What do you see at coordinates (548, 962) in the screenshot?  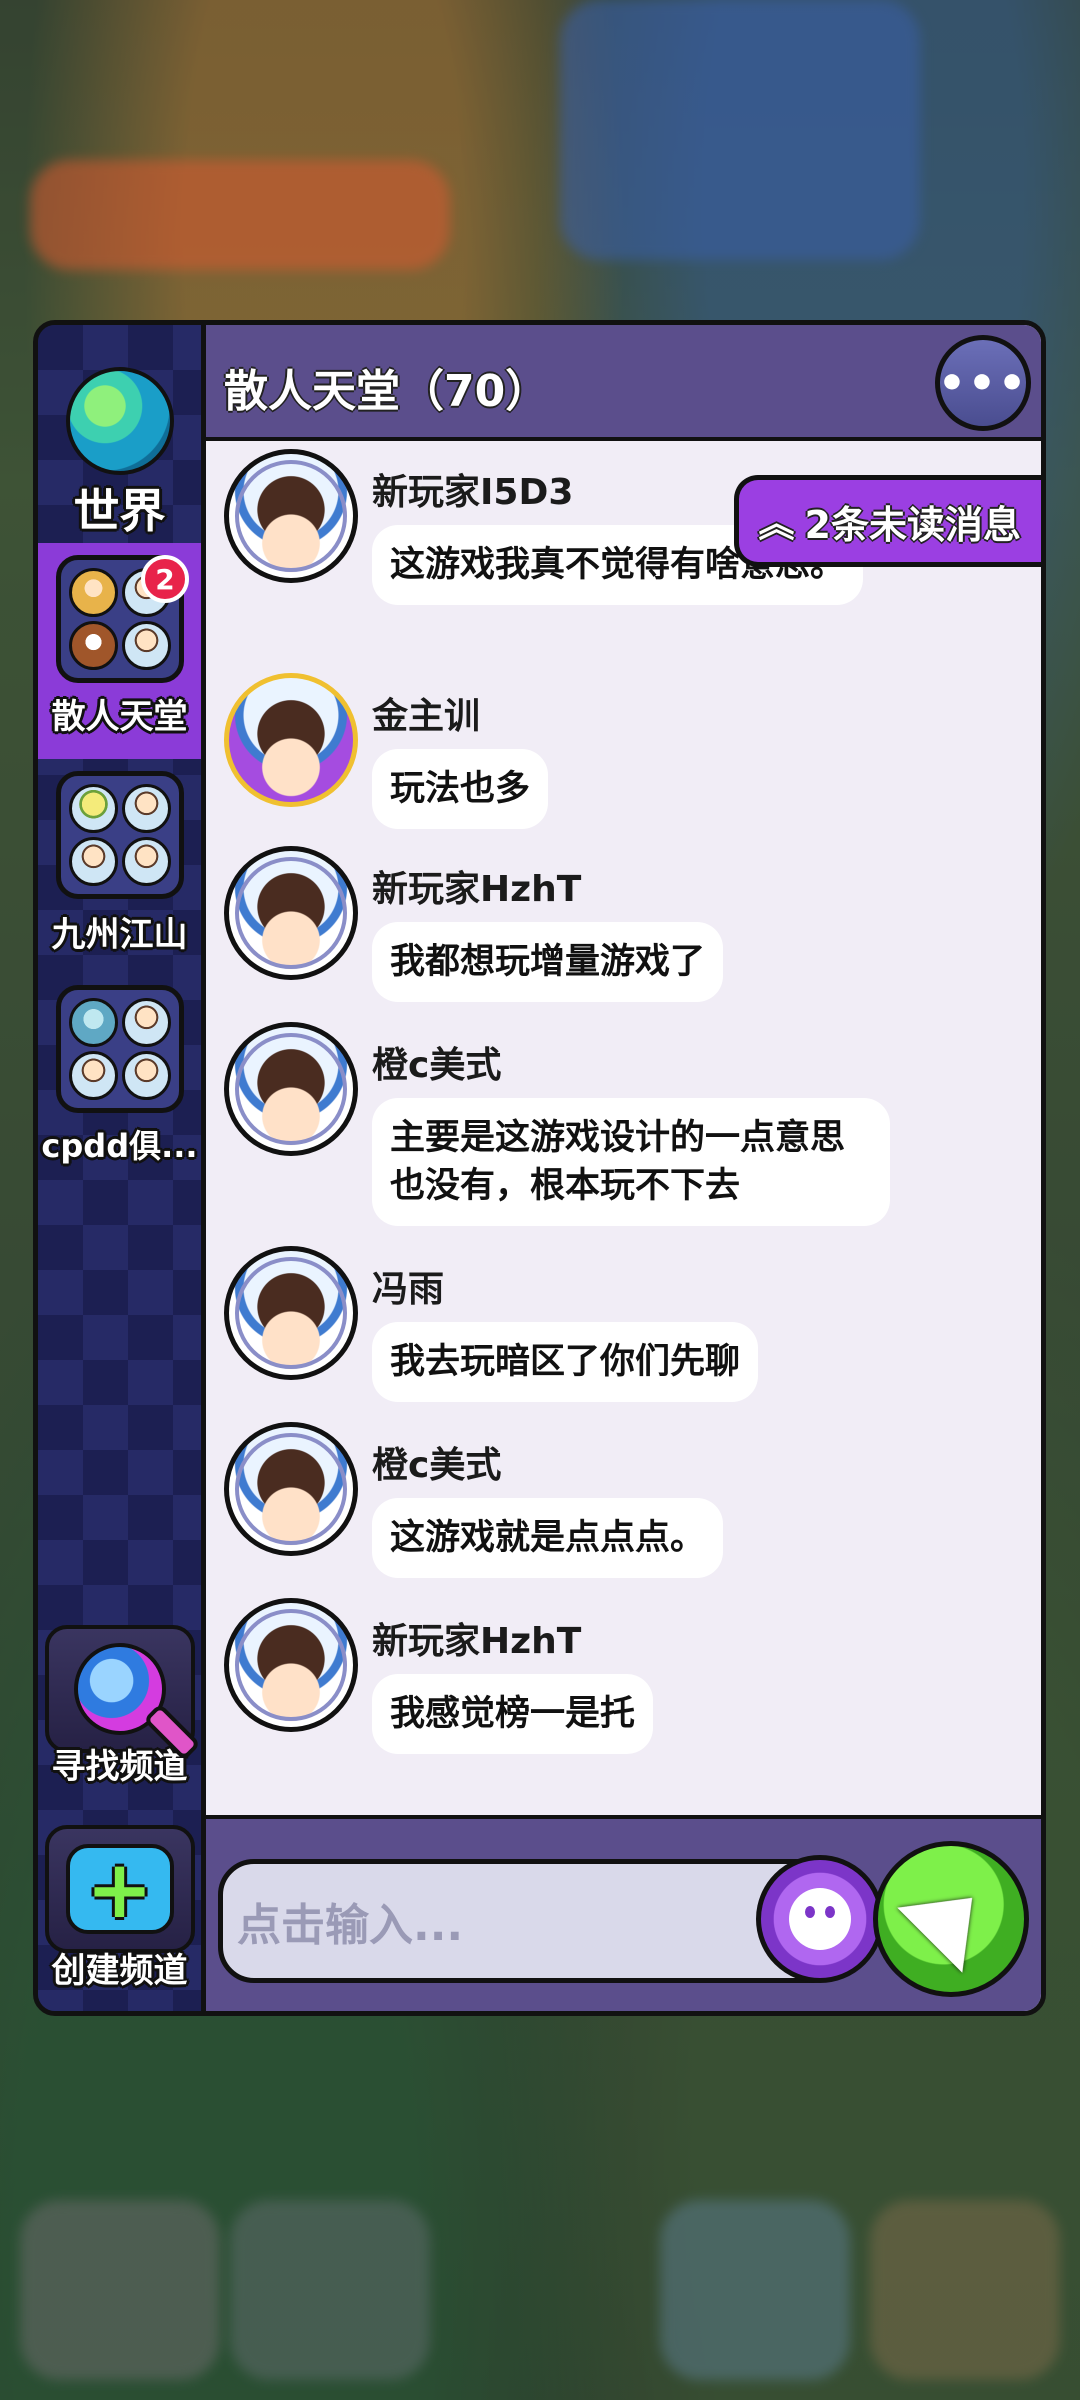 I see `message-bubble: 我都想玩增量游戏了` at bounding box center [548, 962].